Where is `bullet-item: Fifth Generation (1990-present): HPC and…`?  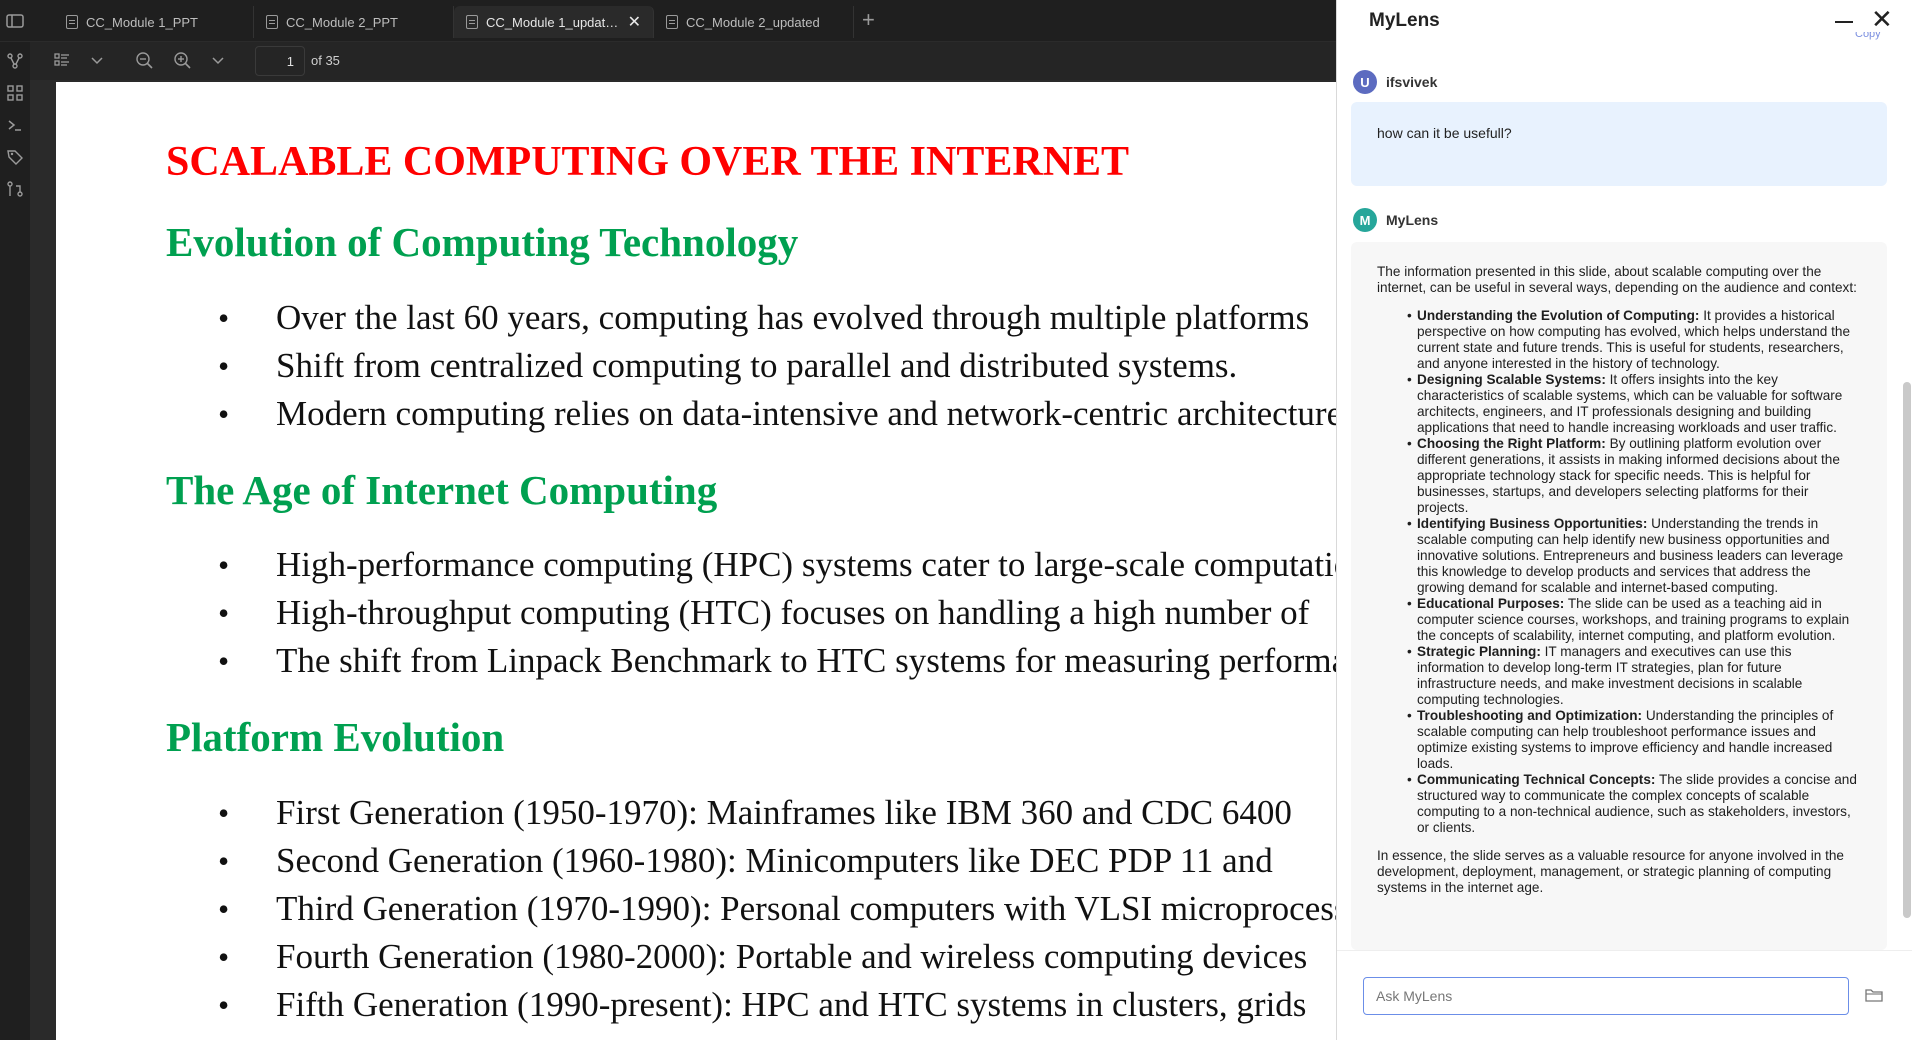 bullet-item: Fifth Generation (1990-present): HPC and… is located at coordinates (751, 1005).